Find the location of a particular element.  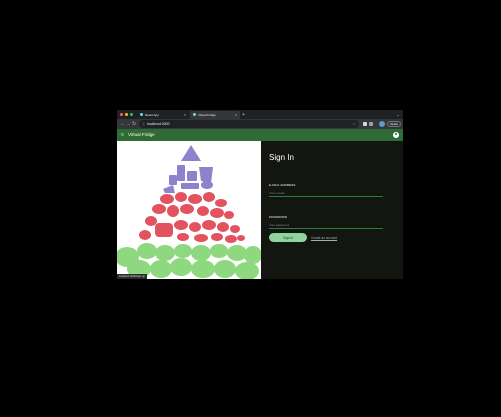

tab-virtual-fridge: Virtual Fridge × is located at coordinates (215, 115).